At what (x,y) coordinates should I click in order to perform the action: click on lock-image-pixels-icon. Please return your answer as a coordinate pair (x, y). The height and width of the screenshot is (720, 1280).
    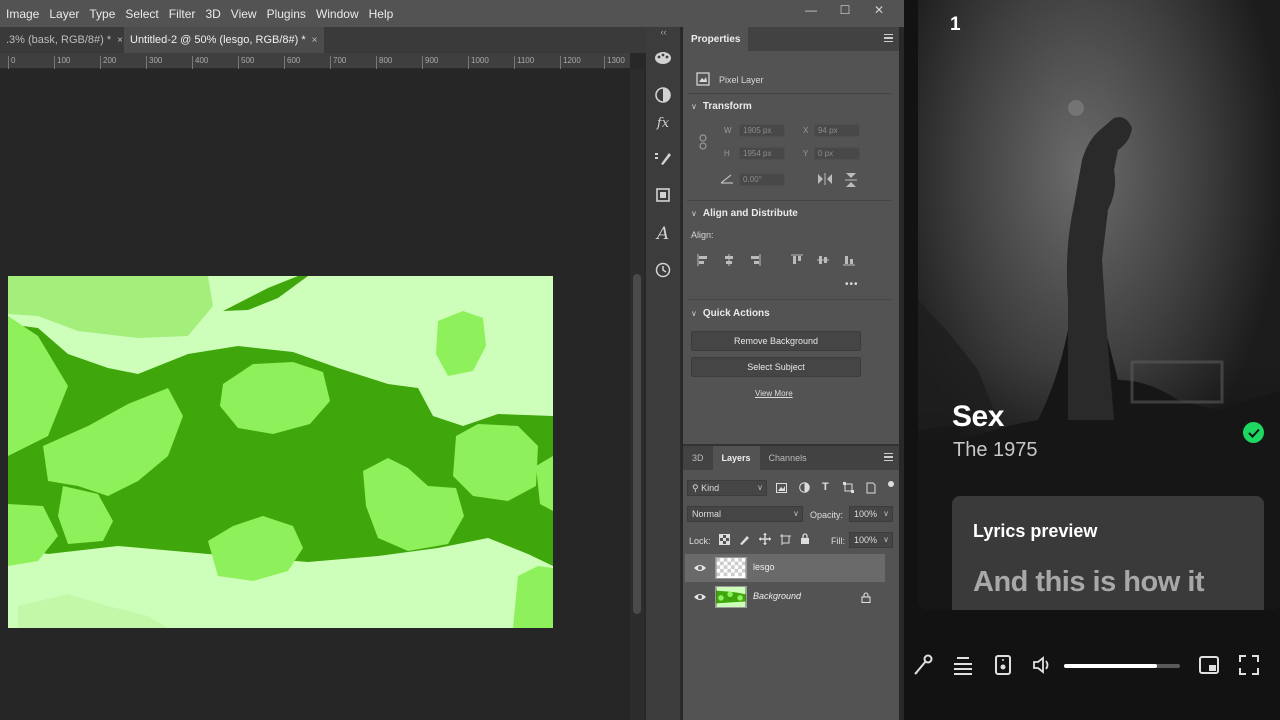
    Looking at the image, I should click on (744, 539).